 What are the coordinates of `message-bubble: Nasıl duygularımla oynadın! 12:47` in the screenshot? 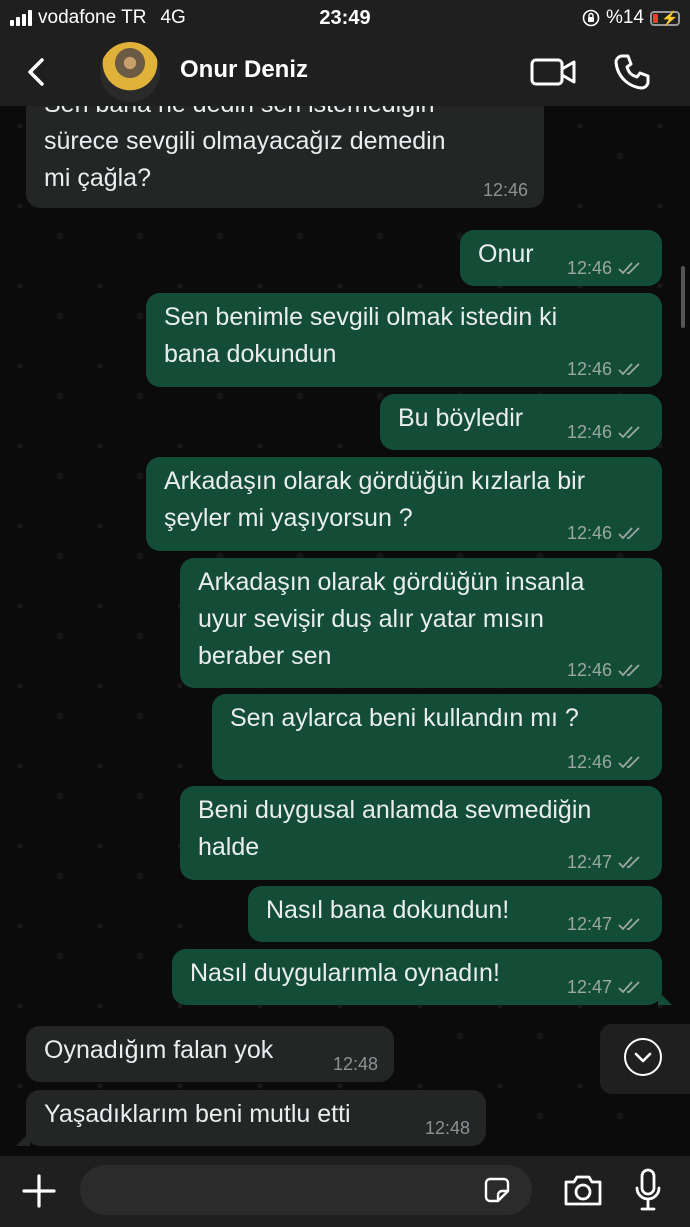 It's located at (422, 977).